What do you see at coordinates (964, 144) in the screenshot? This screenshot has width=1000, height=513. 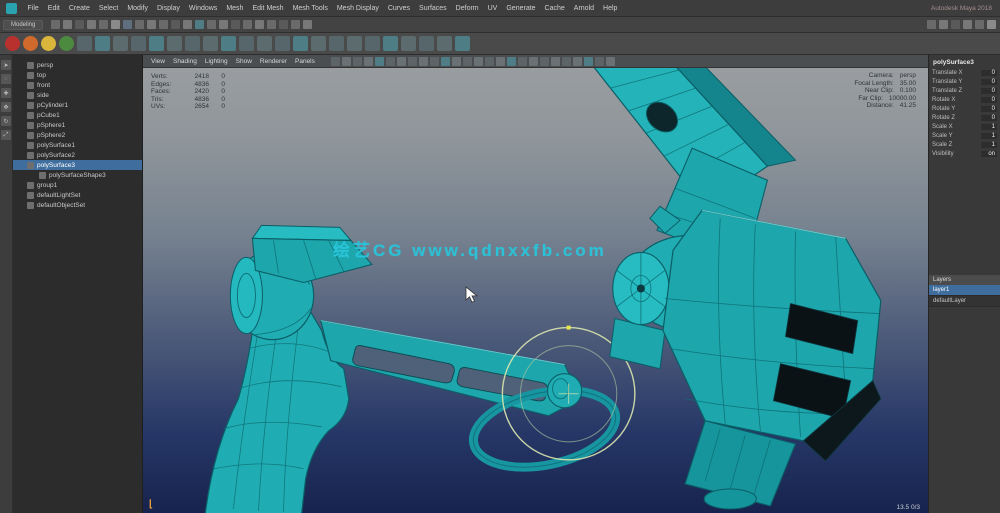 I see `channel-row: Scale Z 1` at bounding box center [964, 144].